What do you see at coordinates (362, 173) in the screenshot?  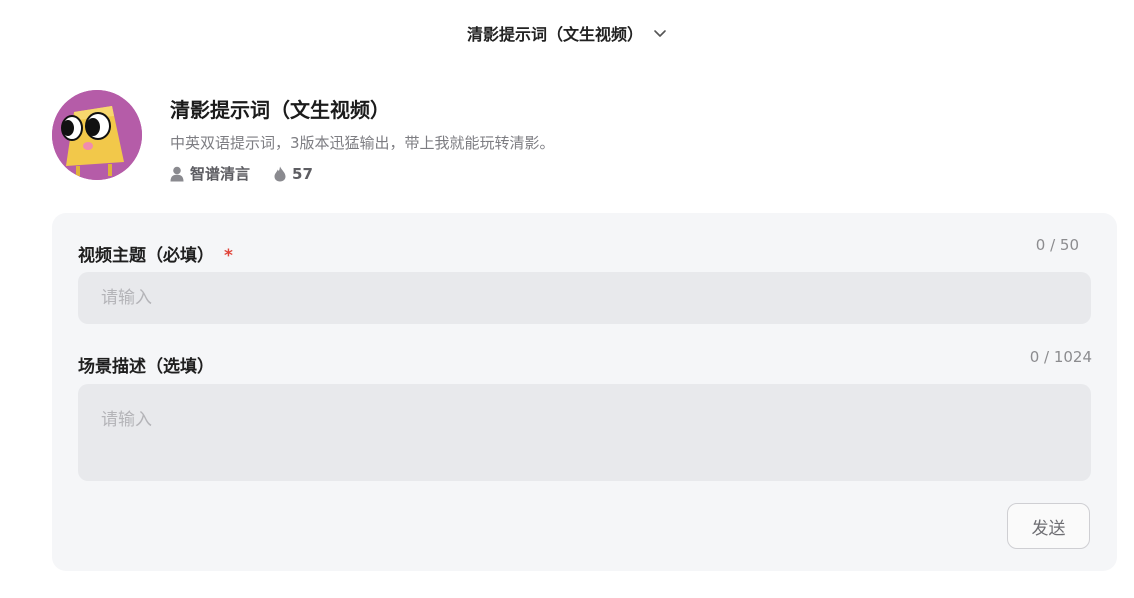 I see `agent-meta: 智谱清言 57` at bounding box center [362, 173].